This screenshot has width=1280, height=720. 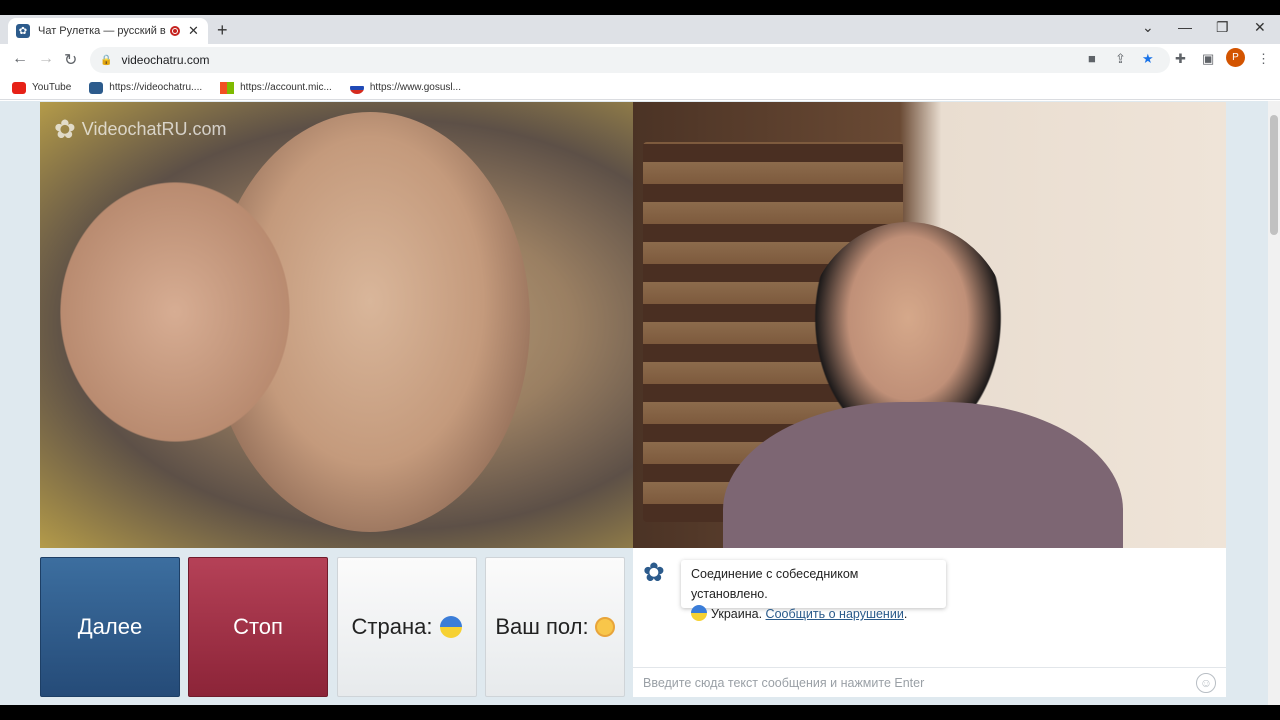 I want to click on emoji-picker-icon: ☺, so click(x=1206, y=683).